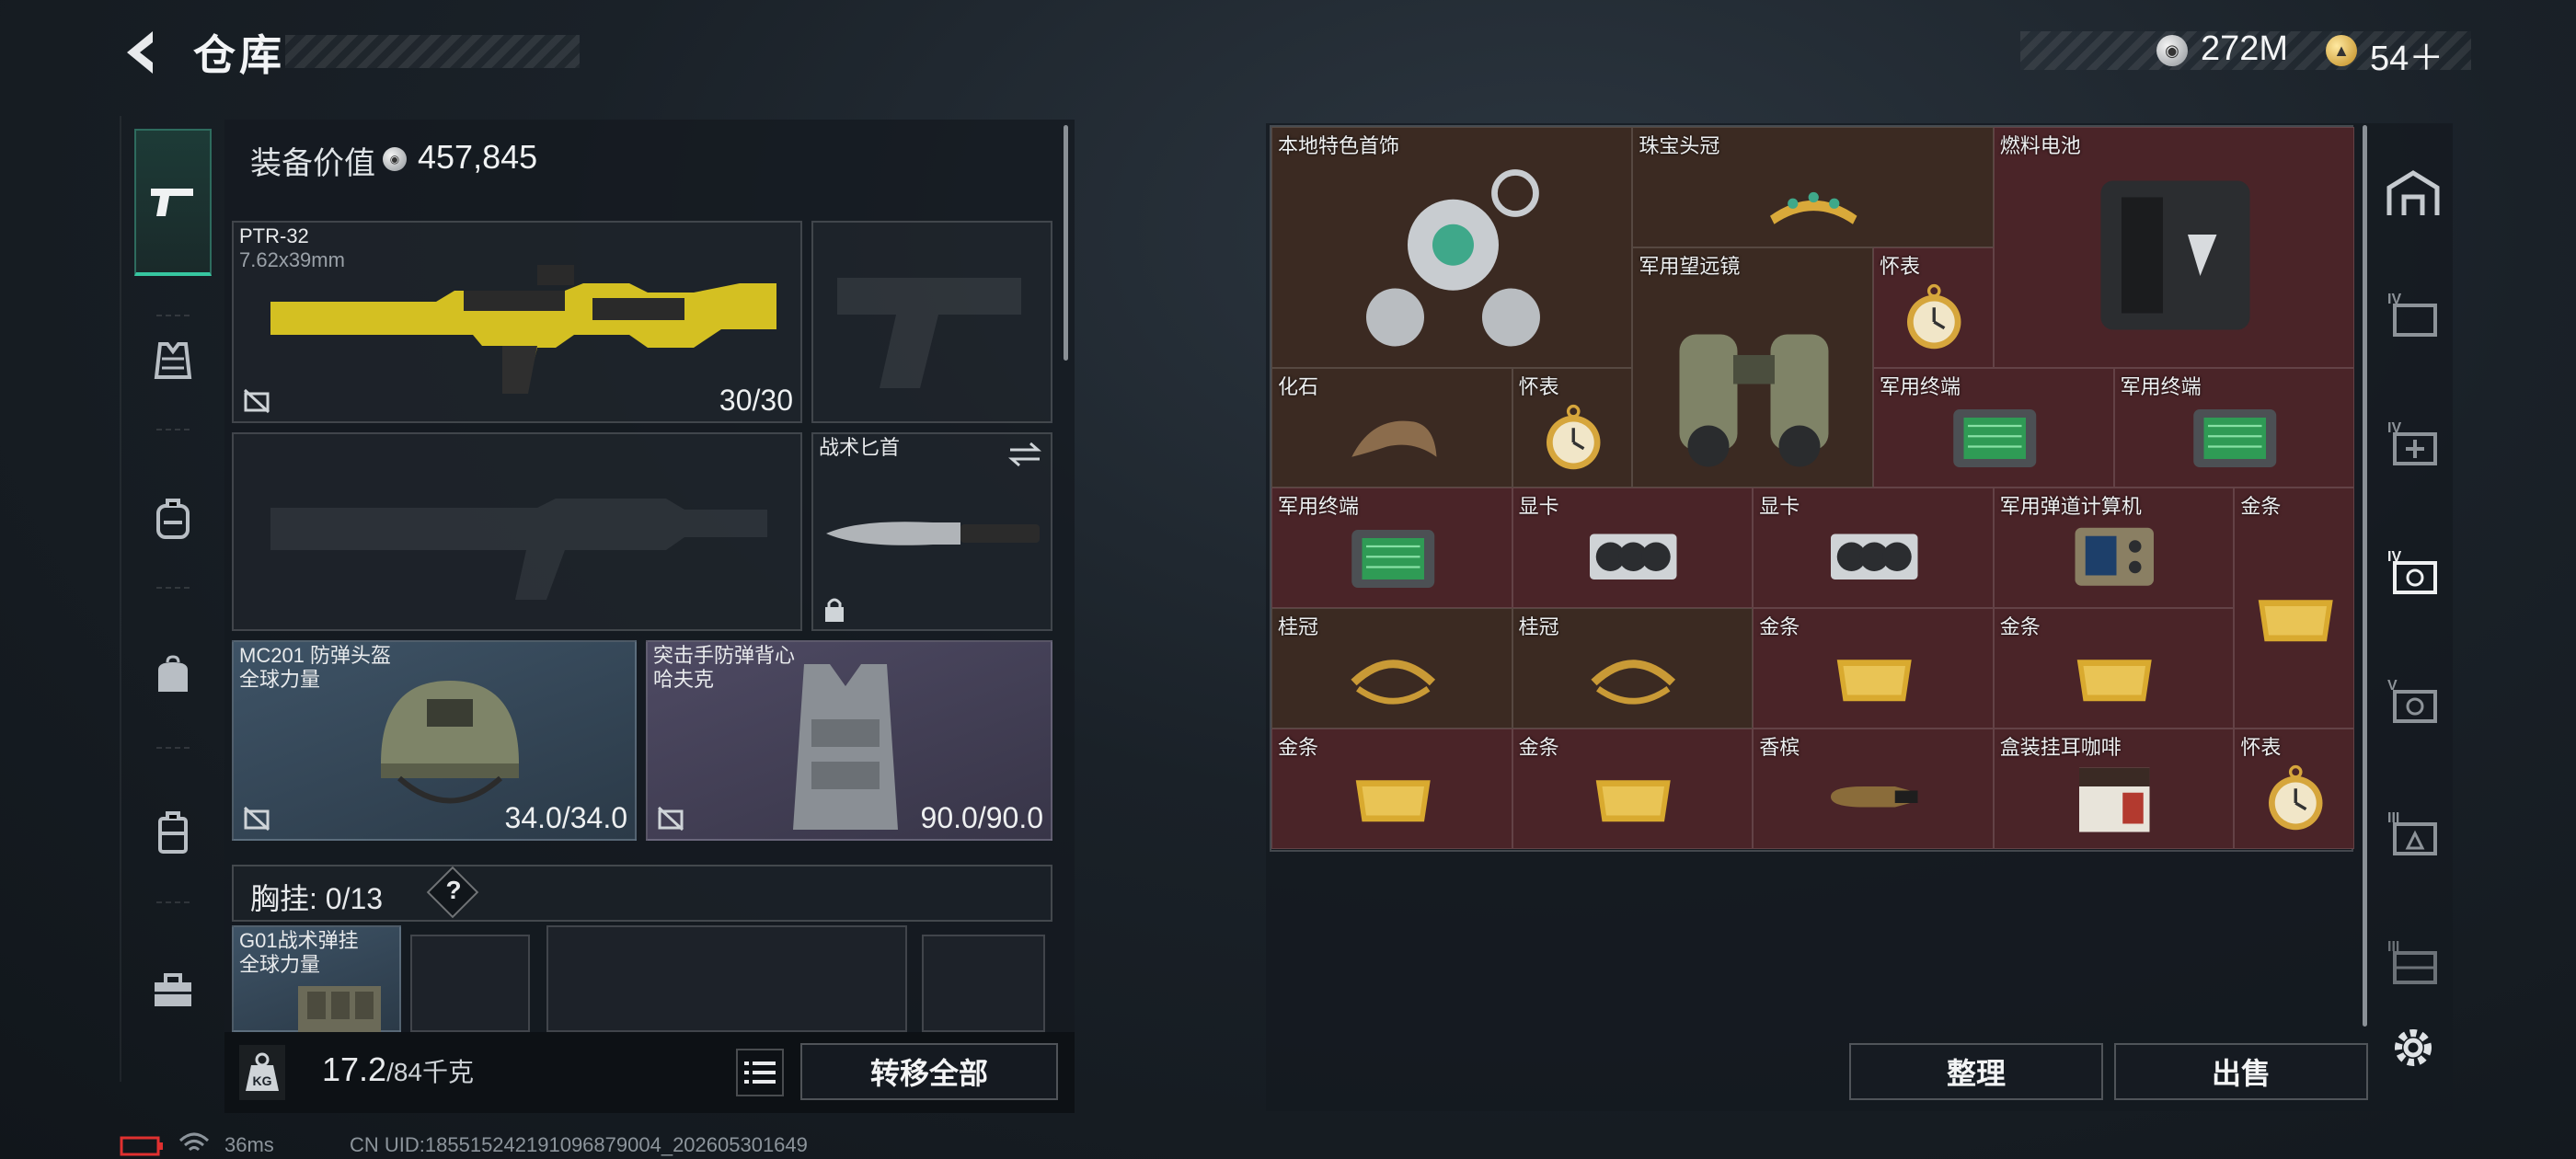  What do you see at coordinates (173, 202) in the screenshot?
I see `tab-weapon` at bounding box center [173, 202].